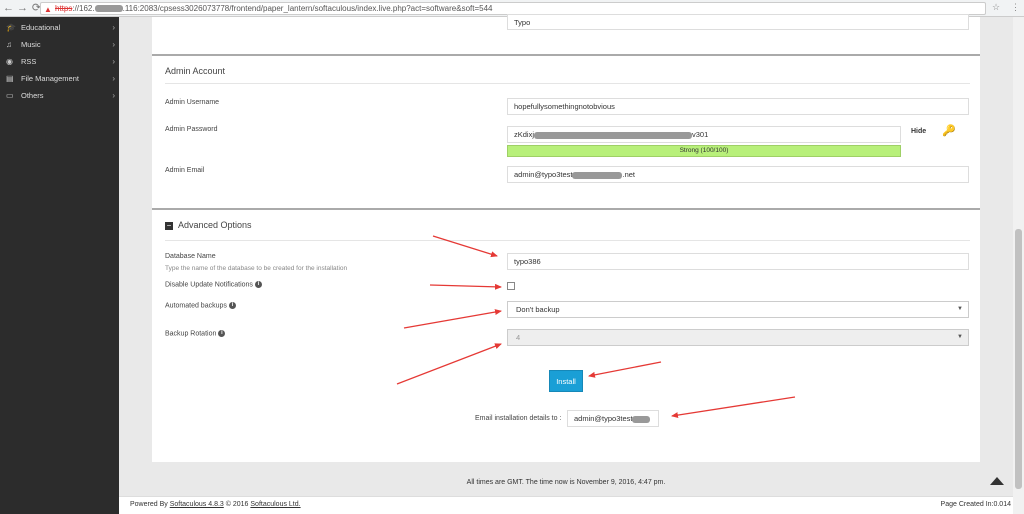  What do you see at coordinates (628, 174) in the screenshot?
I see `email-end: .net` at bounding box center [628, 174].